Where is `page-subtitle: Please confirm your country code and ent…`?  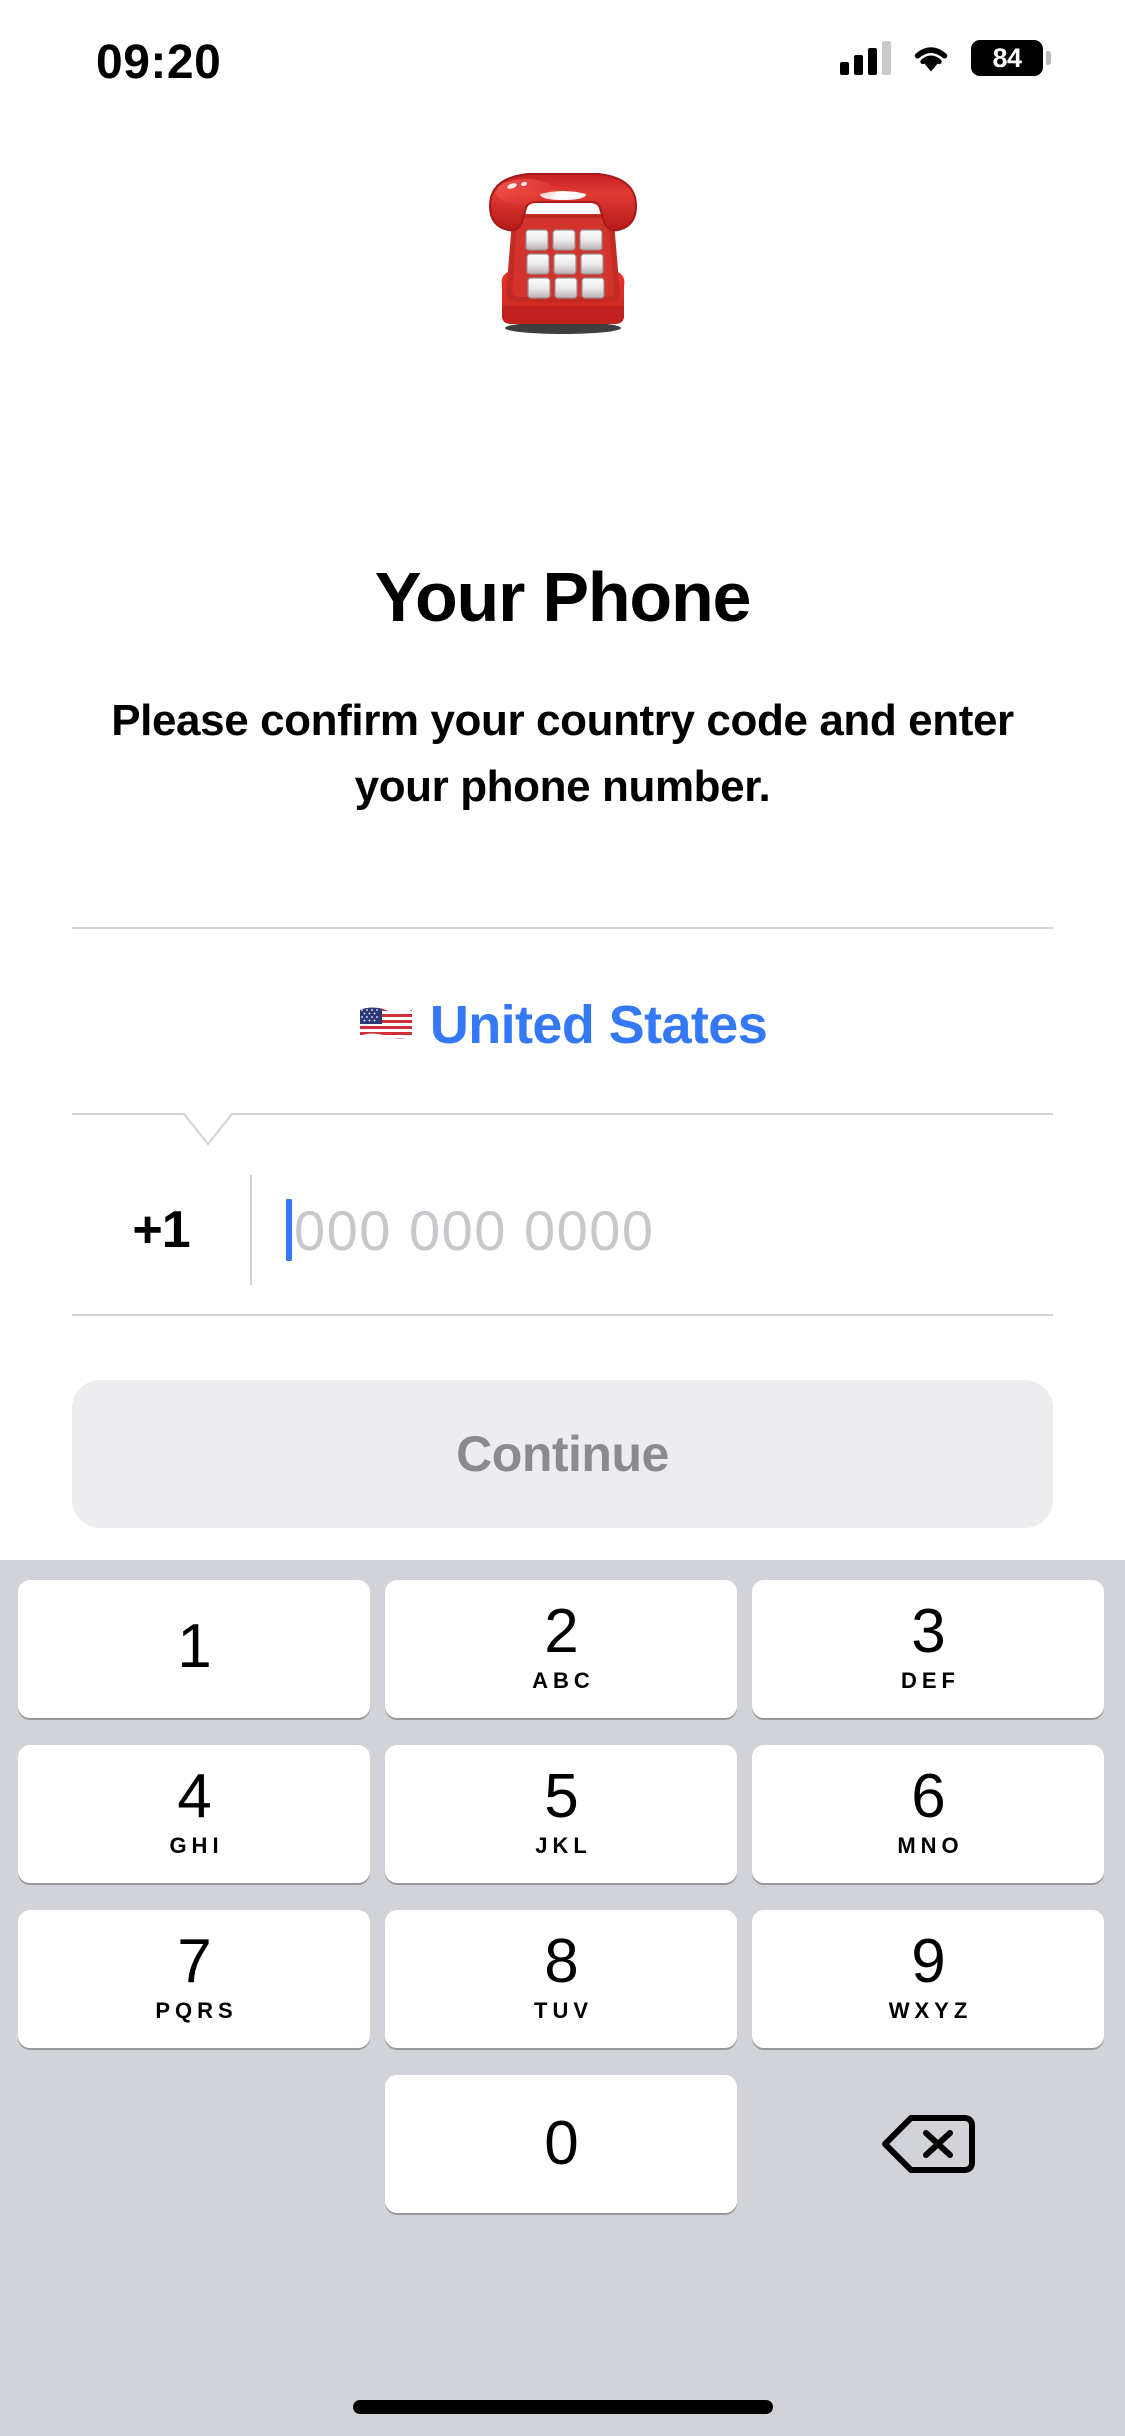 page-subtitle: Please confirm your country code and ent… is located at coordinates (562, 753).